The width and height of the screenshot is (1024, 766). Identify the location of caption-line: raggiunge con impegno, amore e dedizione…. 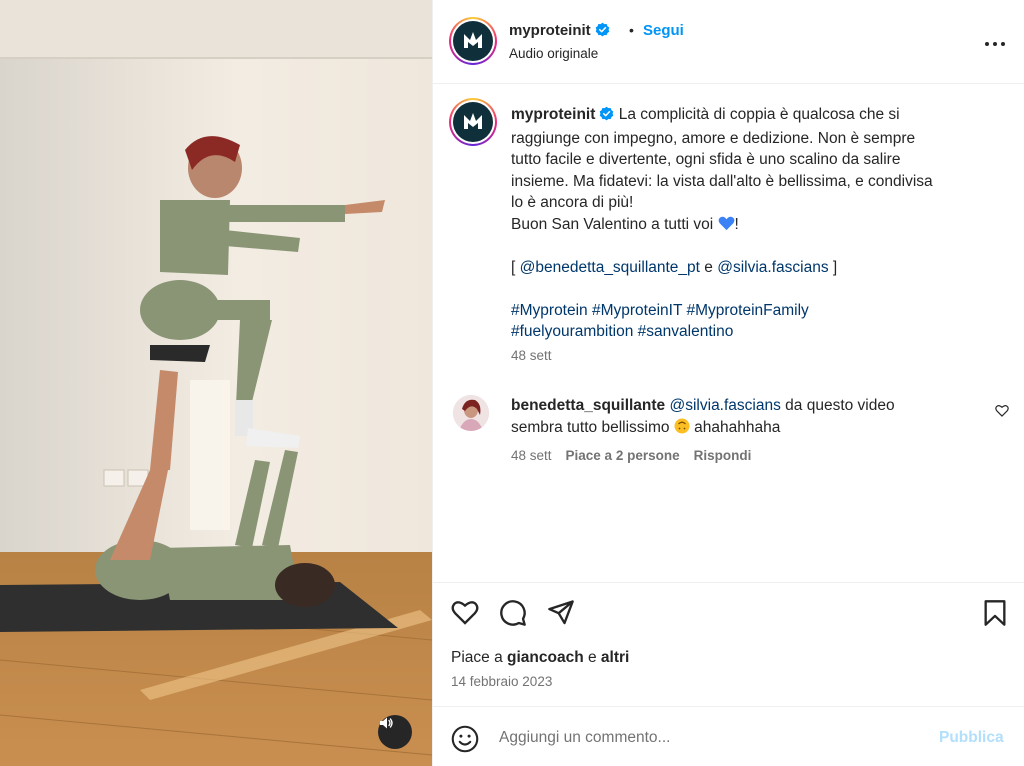
(713, 138).